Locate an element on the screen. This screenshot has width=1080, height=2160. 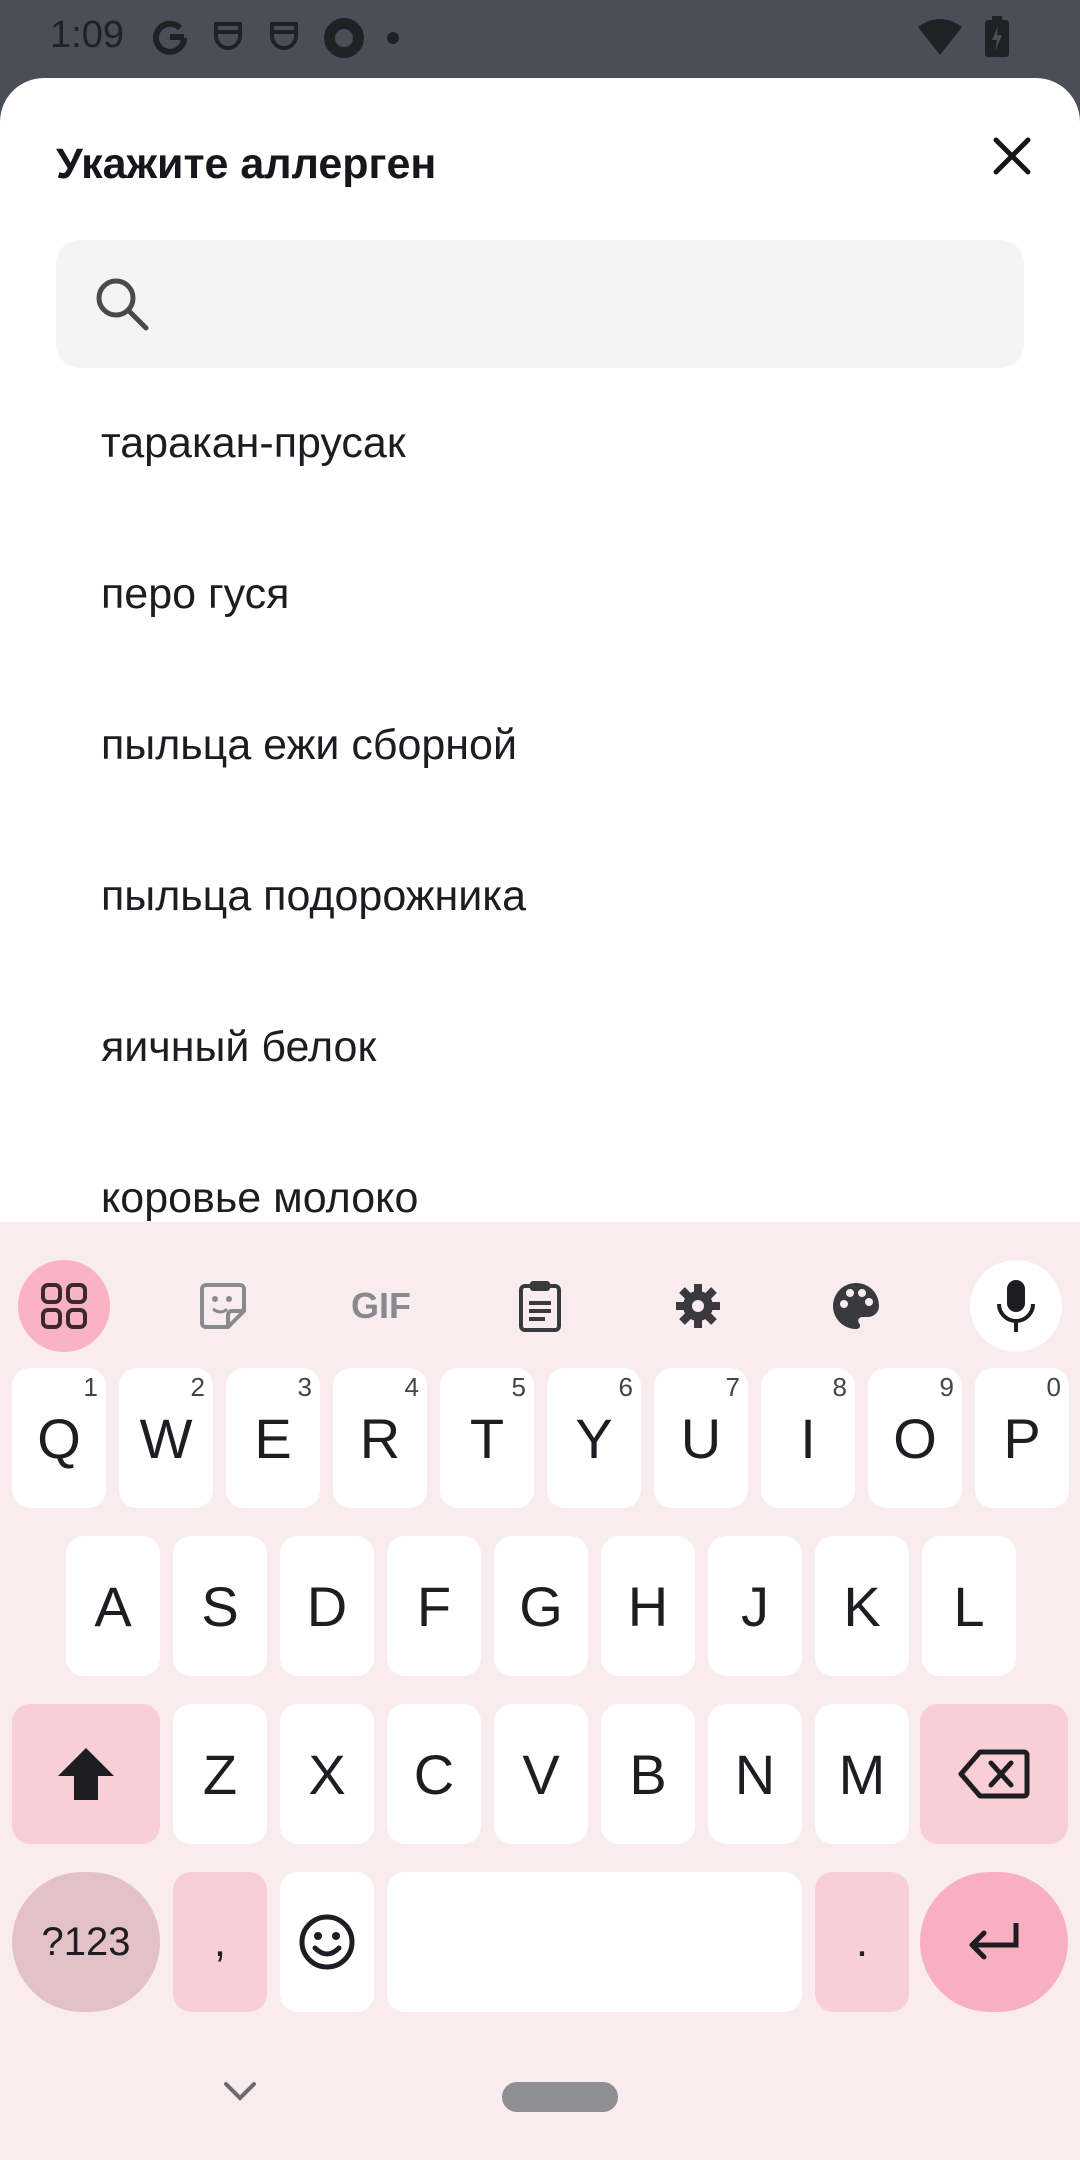
key-label: E is located at coordinates (273, 1438).